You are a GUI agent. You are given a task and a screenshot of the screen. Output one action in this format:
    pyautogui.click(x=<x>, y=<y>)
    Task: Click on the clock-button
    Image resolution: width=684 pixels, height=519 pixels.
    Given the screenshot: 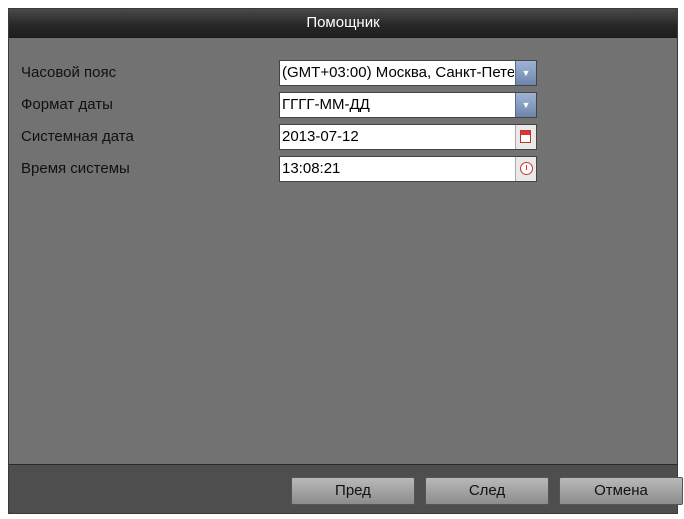 What is the action you would take?
    pyautogui.click(x=525, y=169)
    